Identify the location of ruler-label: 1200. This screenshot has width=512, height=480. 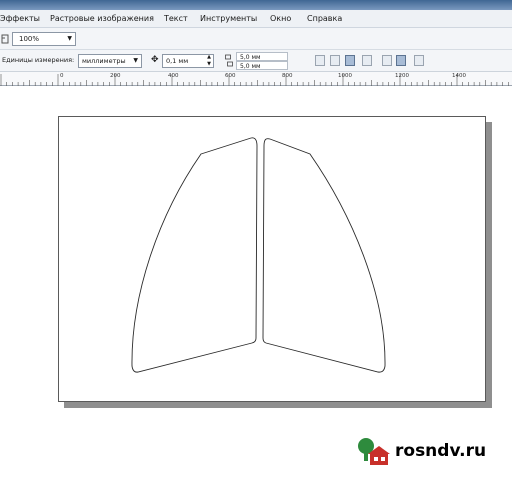
(402, 76).